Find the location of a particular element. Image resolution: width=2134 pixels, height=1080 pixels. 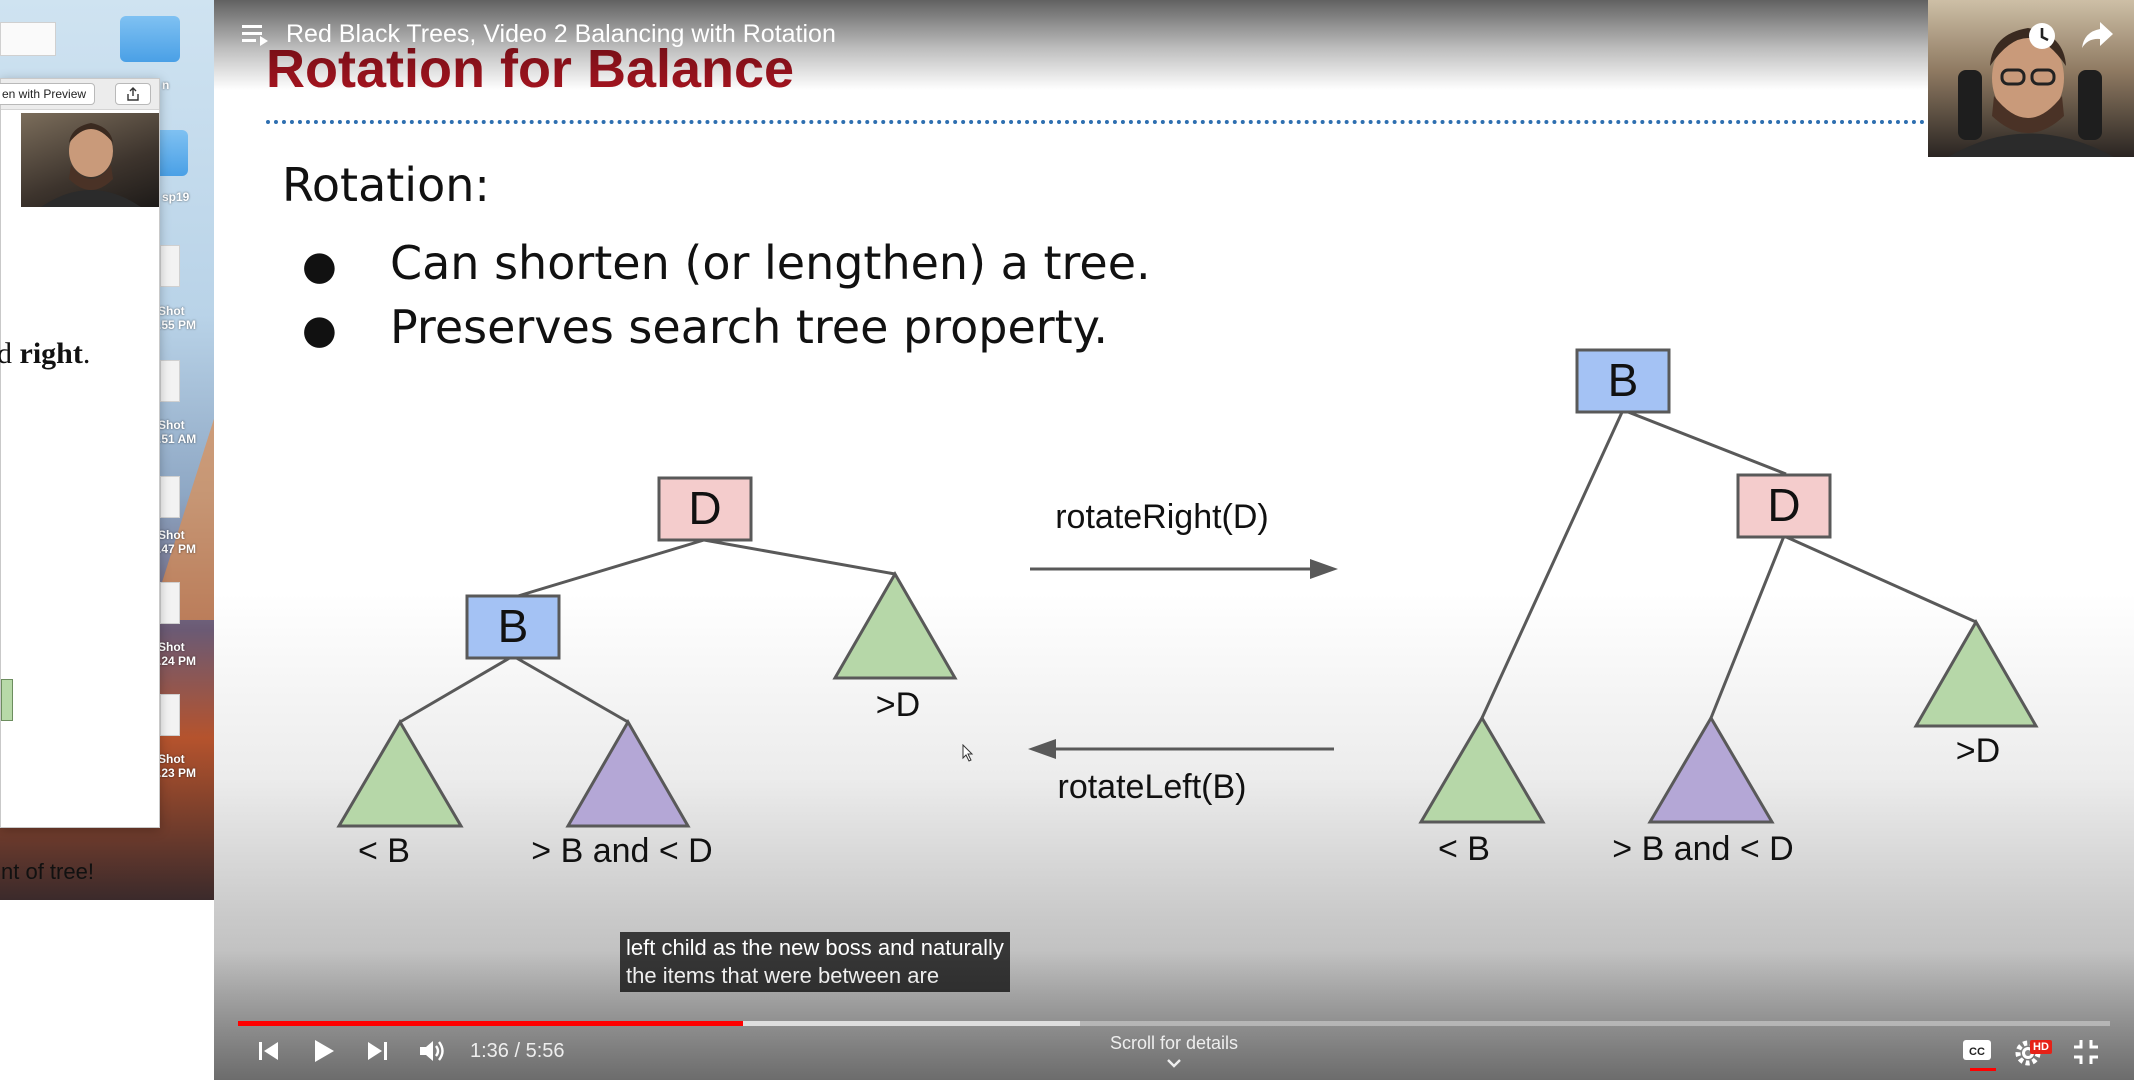

desktop-label: Shot .51 AM is located at coordinates (177, 432).